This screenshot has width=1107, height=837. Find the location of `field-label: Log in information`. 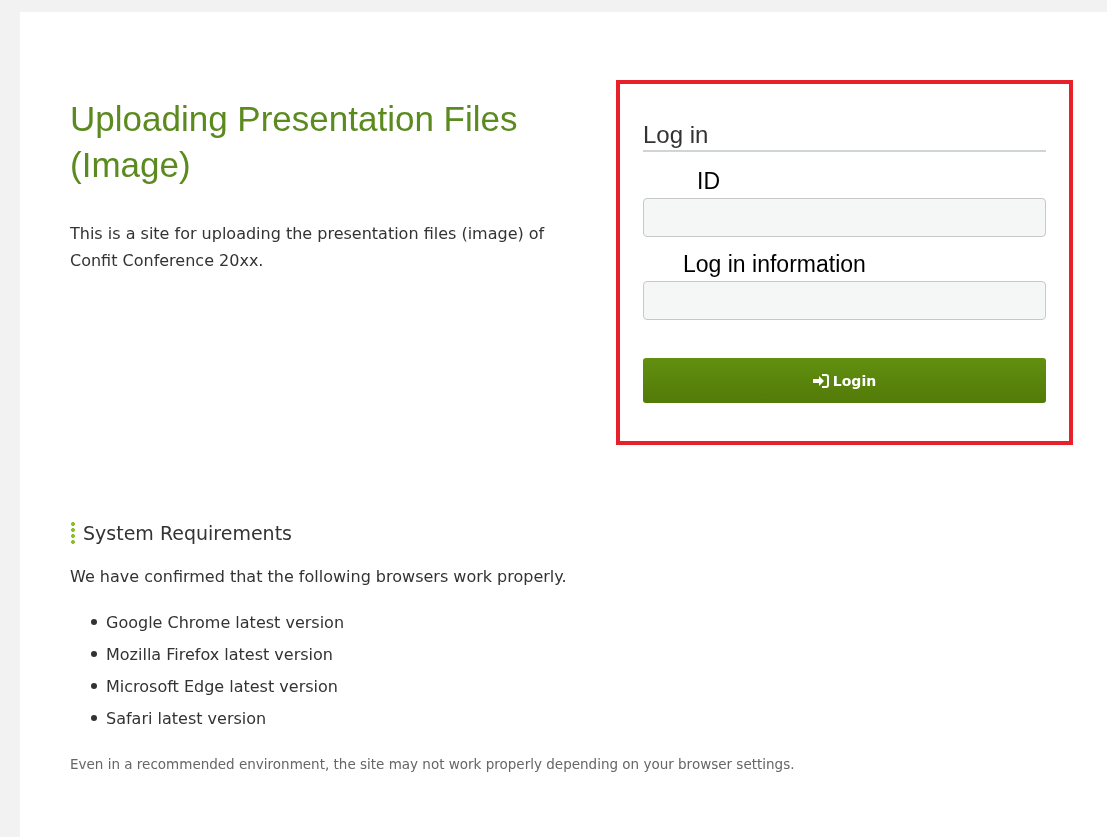

field-label: Log in information is located at coordinates (774, 264).